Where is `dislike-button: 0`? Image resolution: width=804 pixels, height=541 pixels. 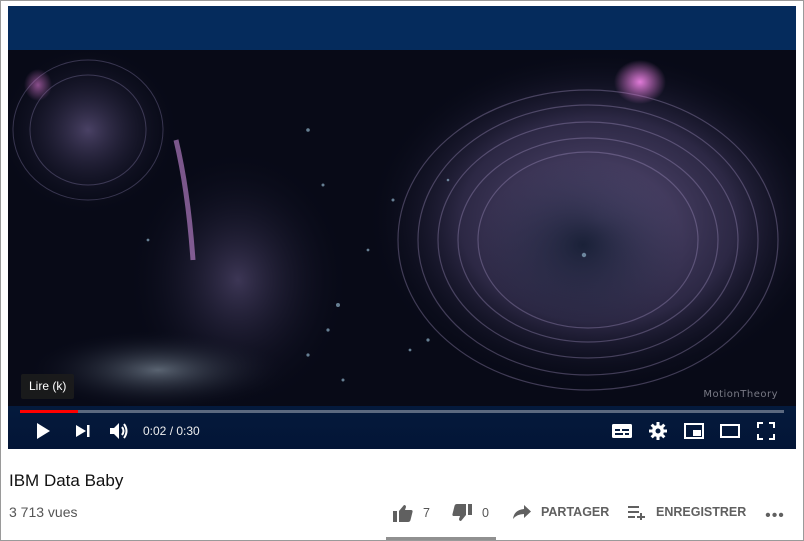
dislike-button: 0 is located at coordinates (470, 513).